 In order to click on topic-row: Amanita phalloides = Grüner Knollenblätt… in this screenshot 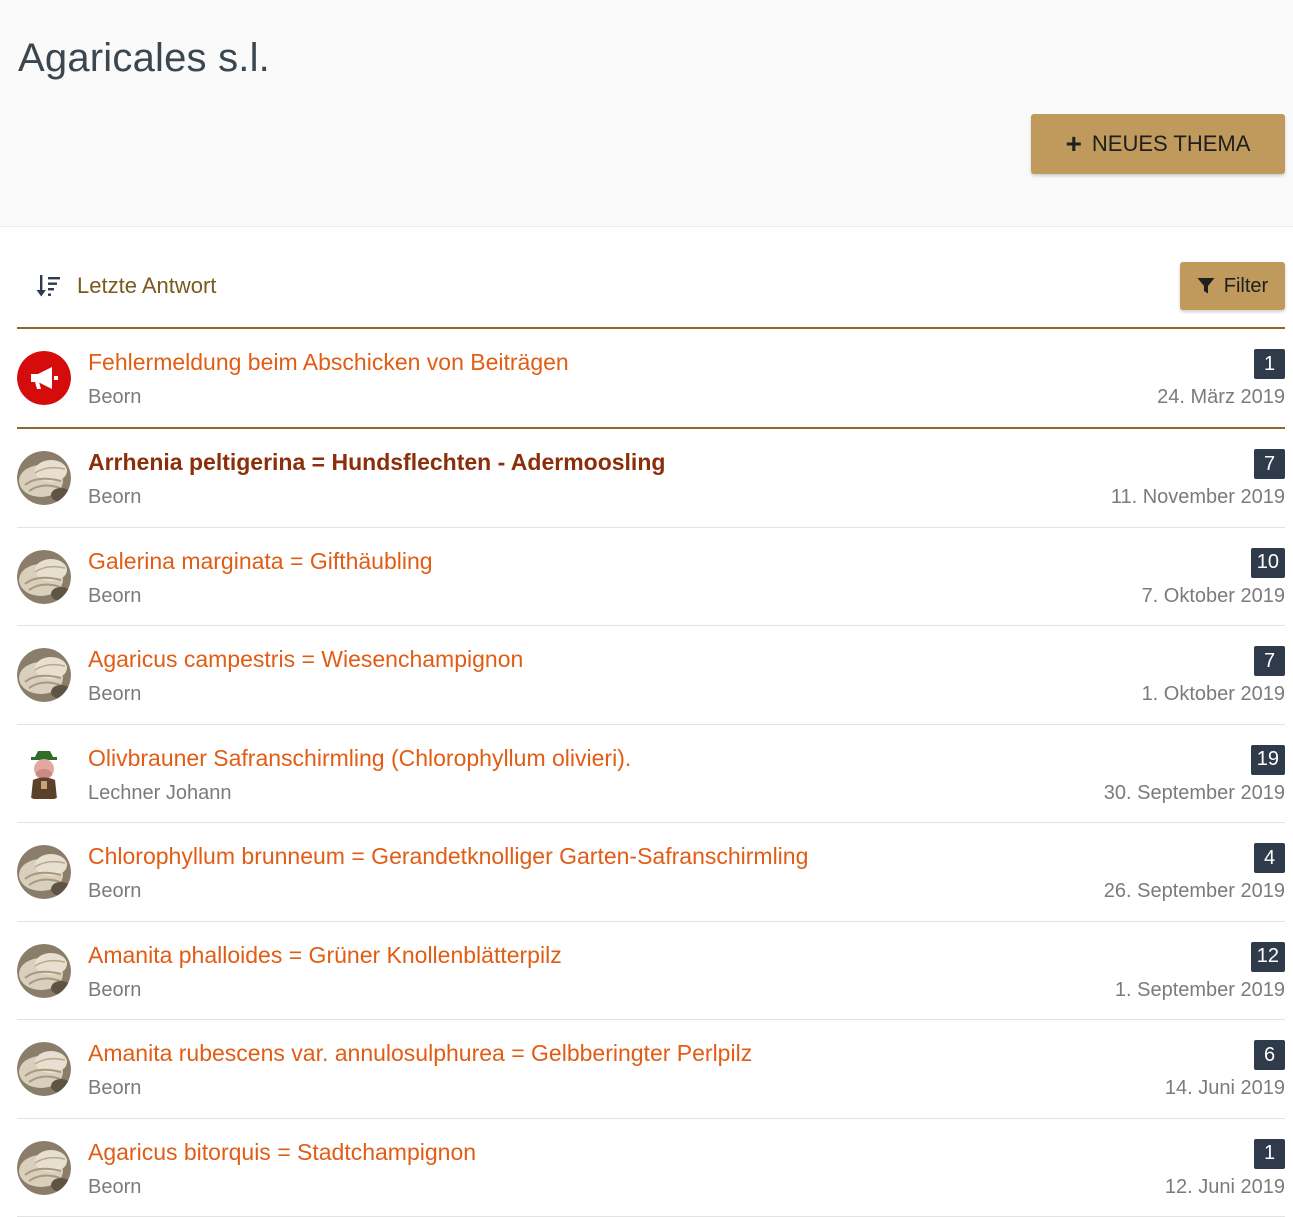, I will do `click(651, 971)`.